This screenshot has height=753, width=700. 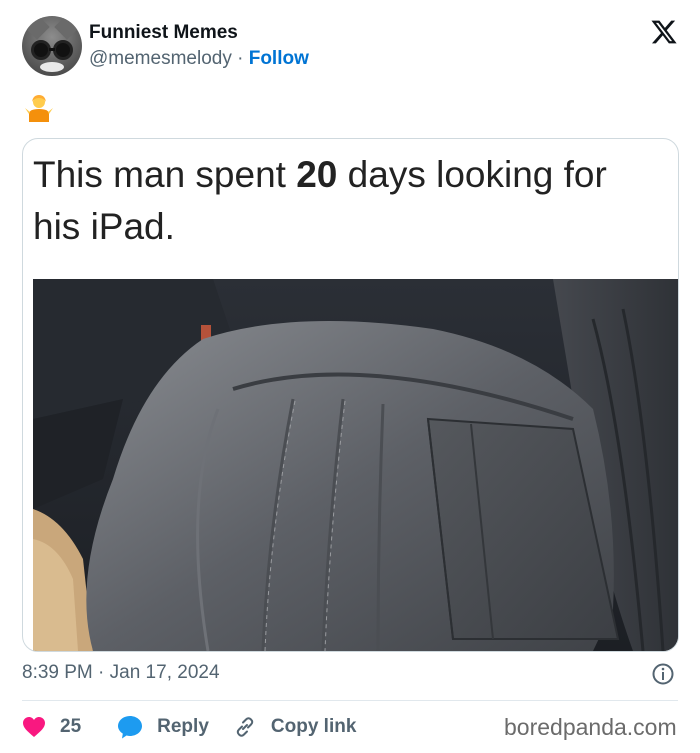 What do you see at coordinates (663, 674) in the screenshot?
I see `info-icon` at bounding box center [663, 674].